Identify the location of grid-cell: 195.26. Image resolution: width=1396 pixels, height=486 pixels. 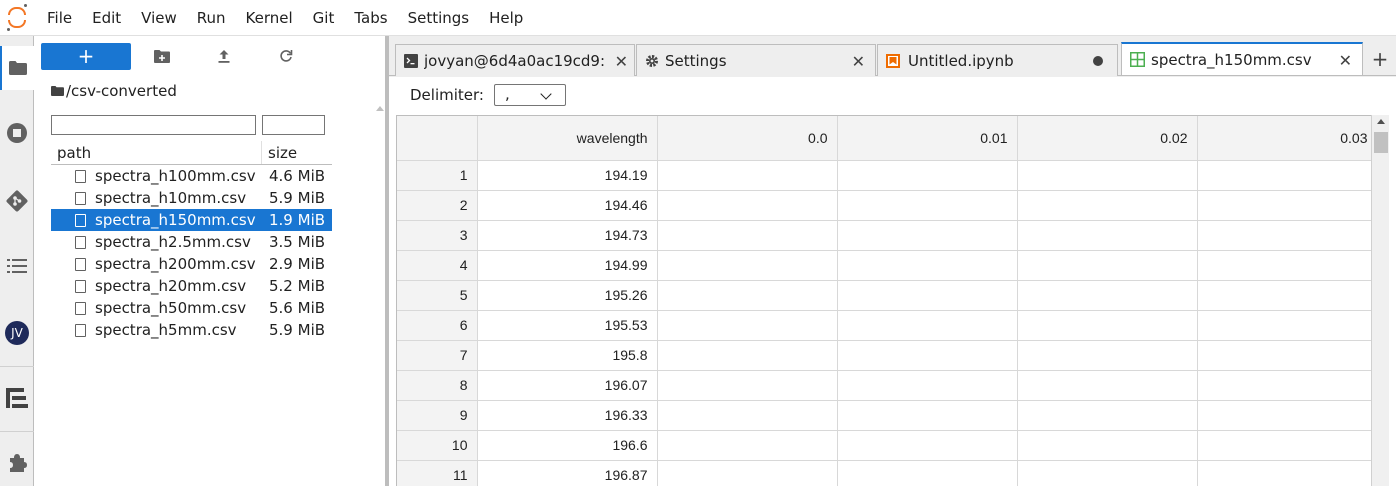
(567, 295).